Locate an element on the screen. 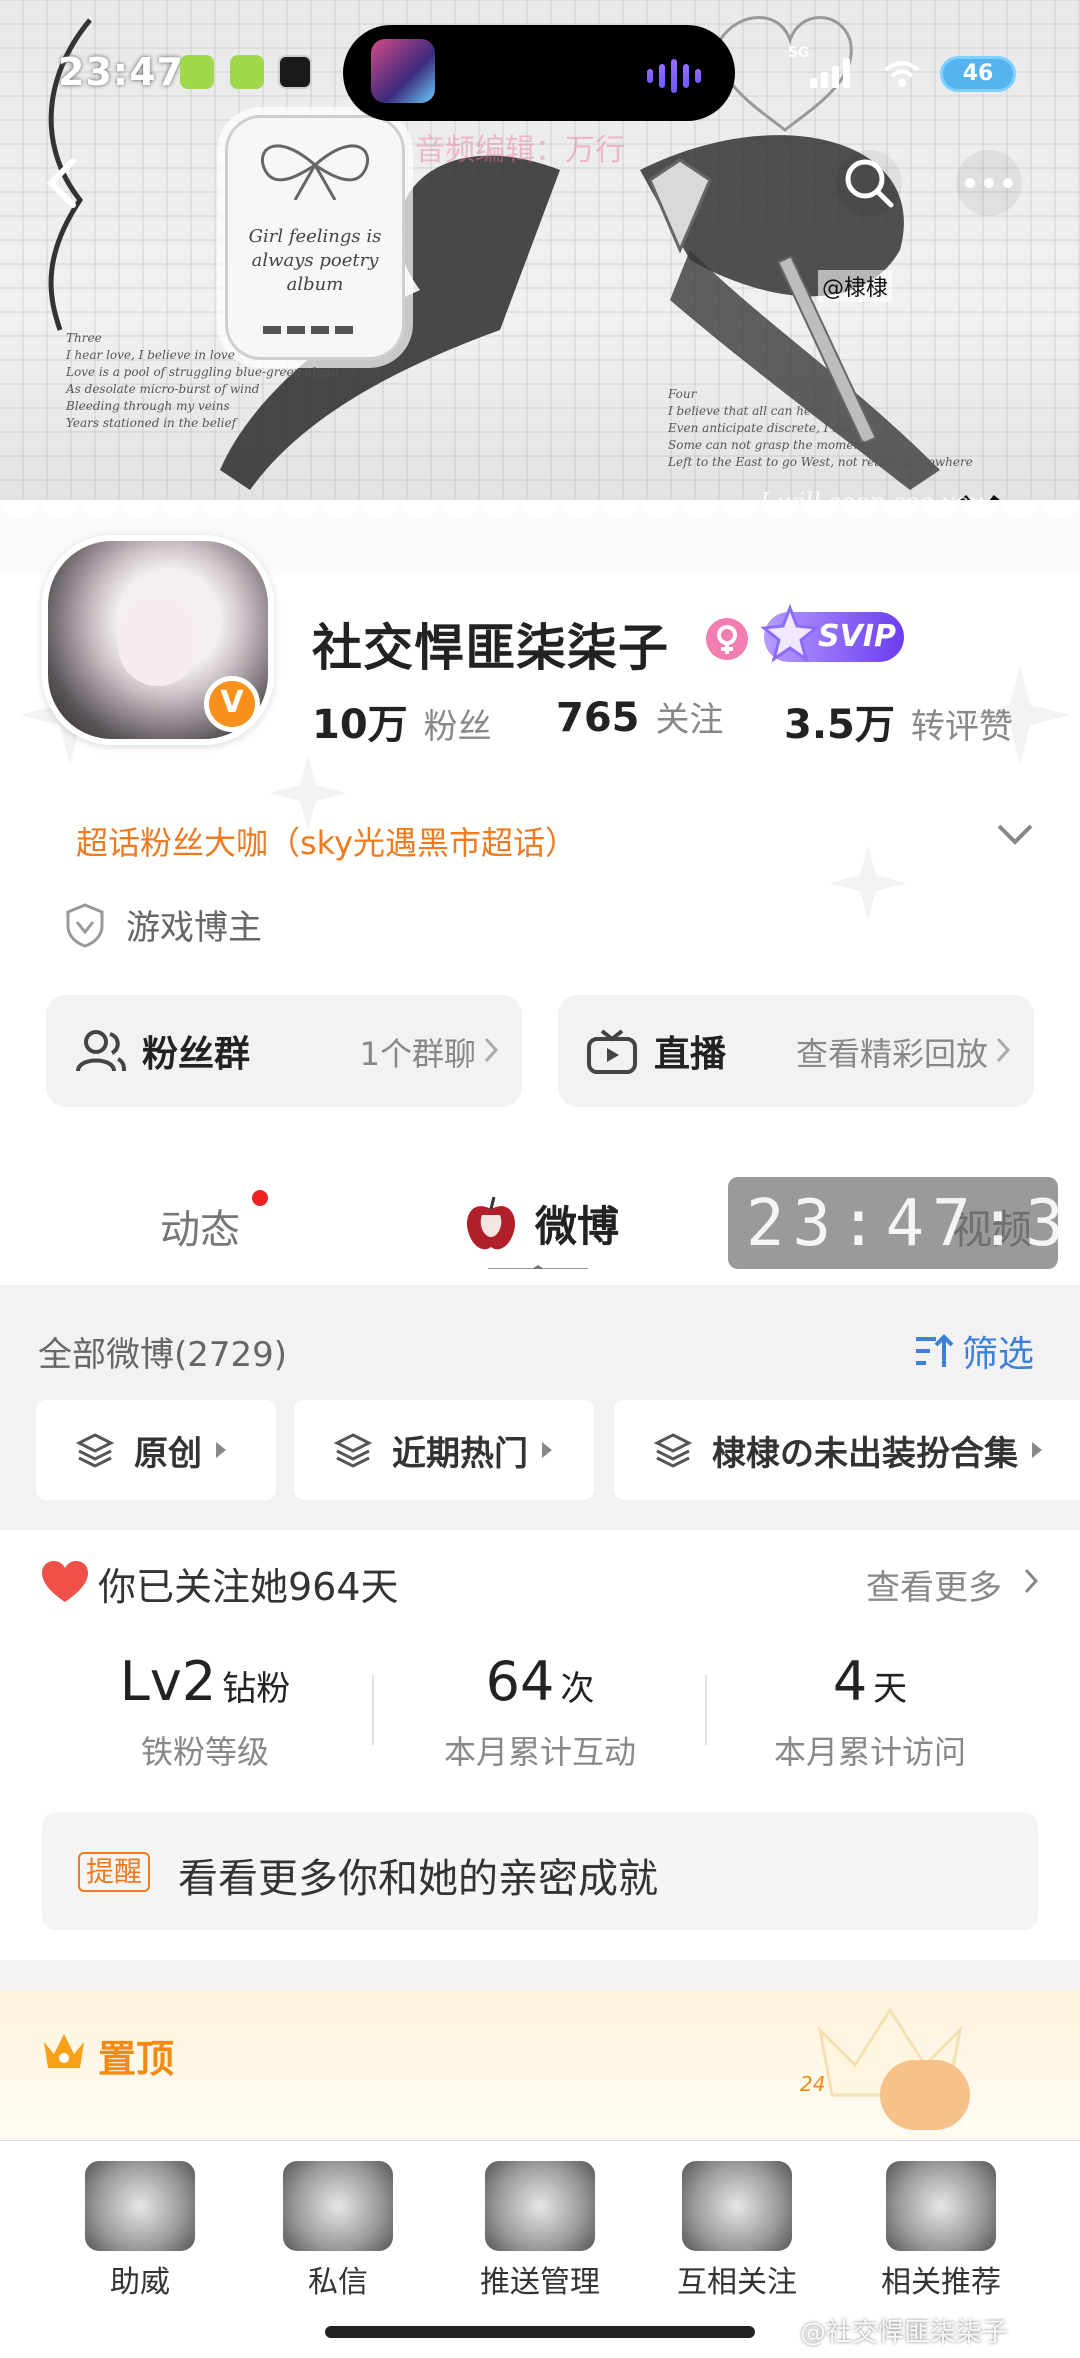  filter-icon is located at coordinates (935, 1350).